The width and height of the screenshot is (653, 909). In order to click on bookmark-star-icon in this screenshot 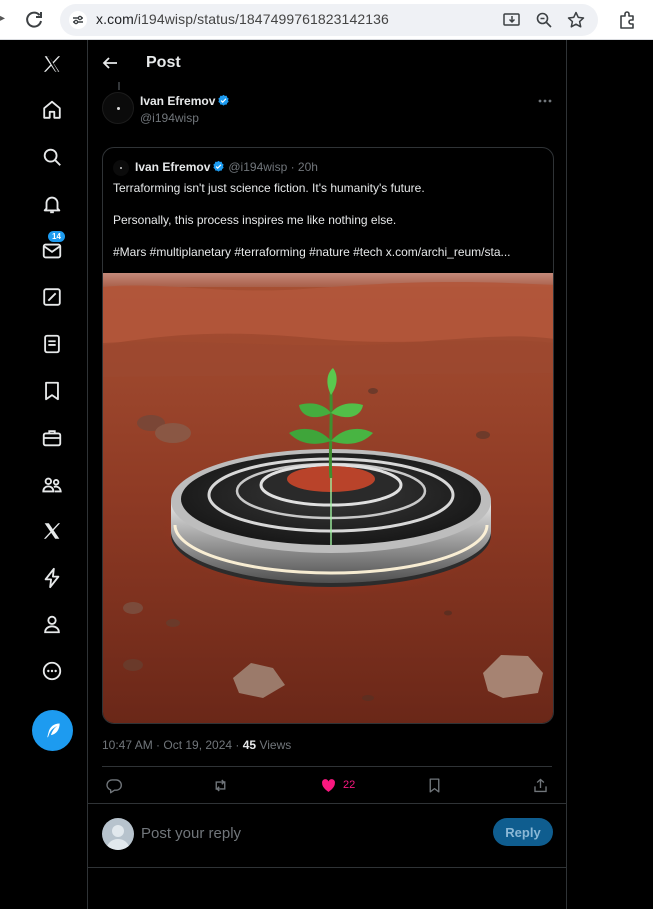, I will do `click(576, 20)`.